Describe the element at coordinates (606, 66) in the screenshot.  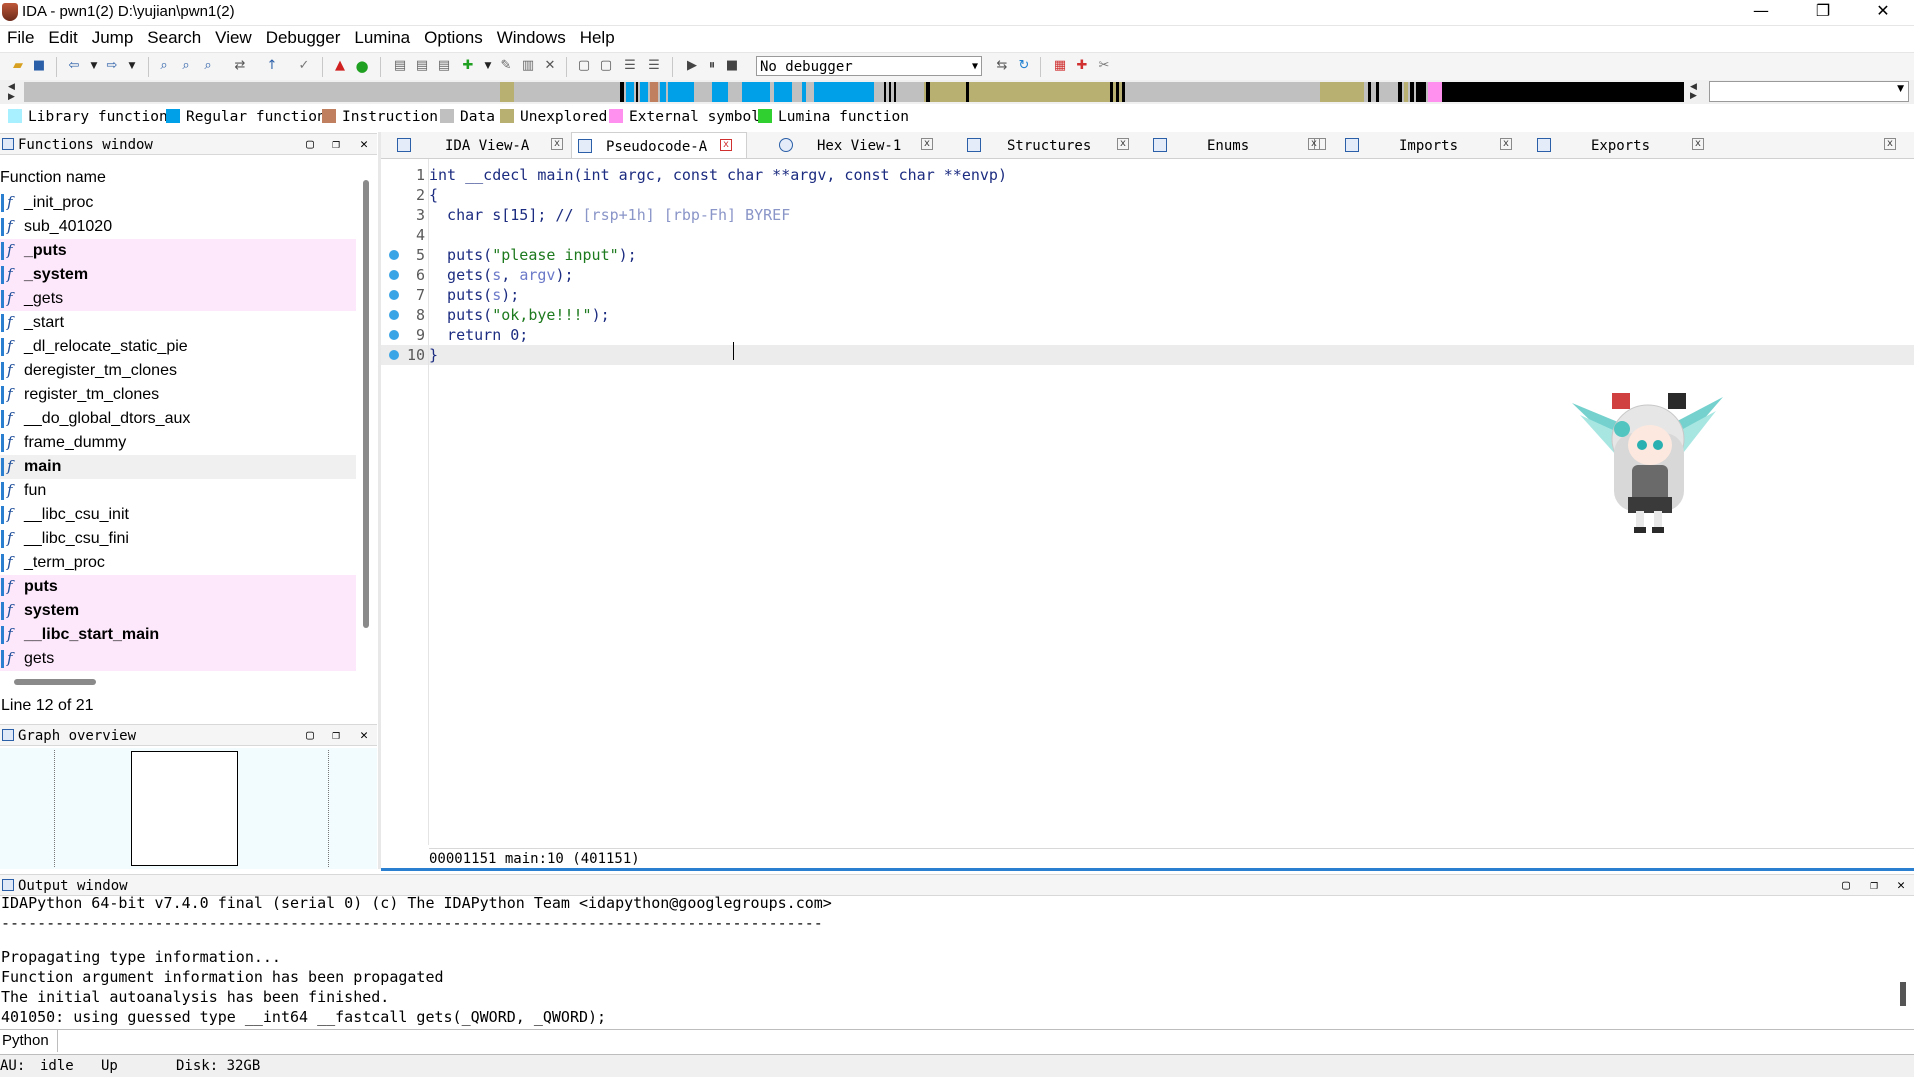
I see `trace-icon: ▢` at that location.